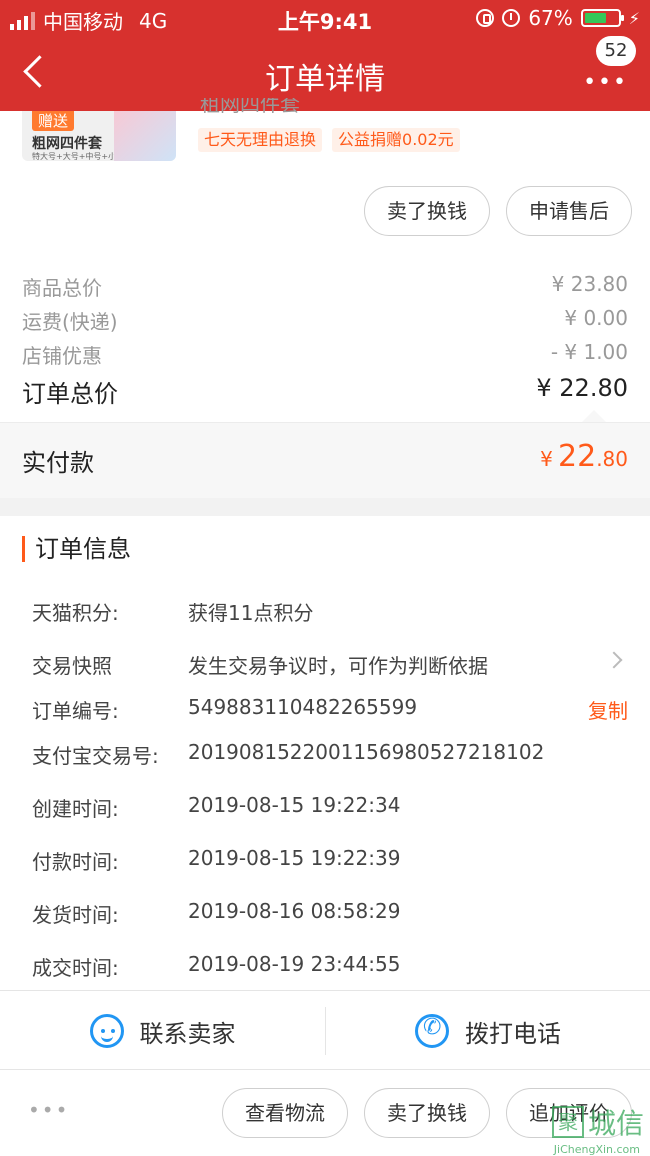 This screenshot has height=1156, width=650. What do you see at coordinates (62, 288) in the screenshot?
I see `summary-label: 商品总价` at bounding box center [62, 288].